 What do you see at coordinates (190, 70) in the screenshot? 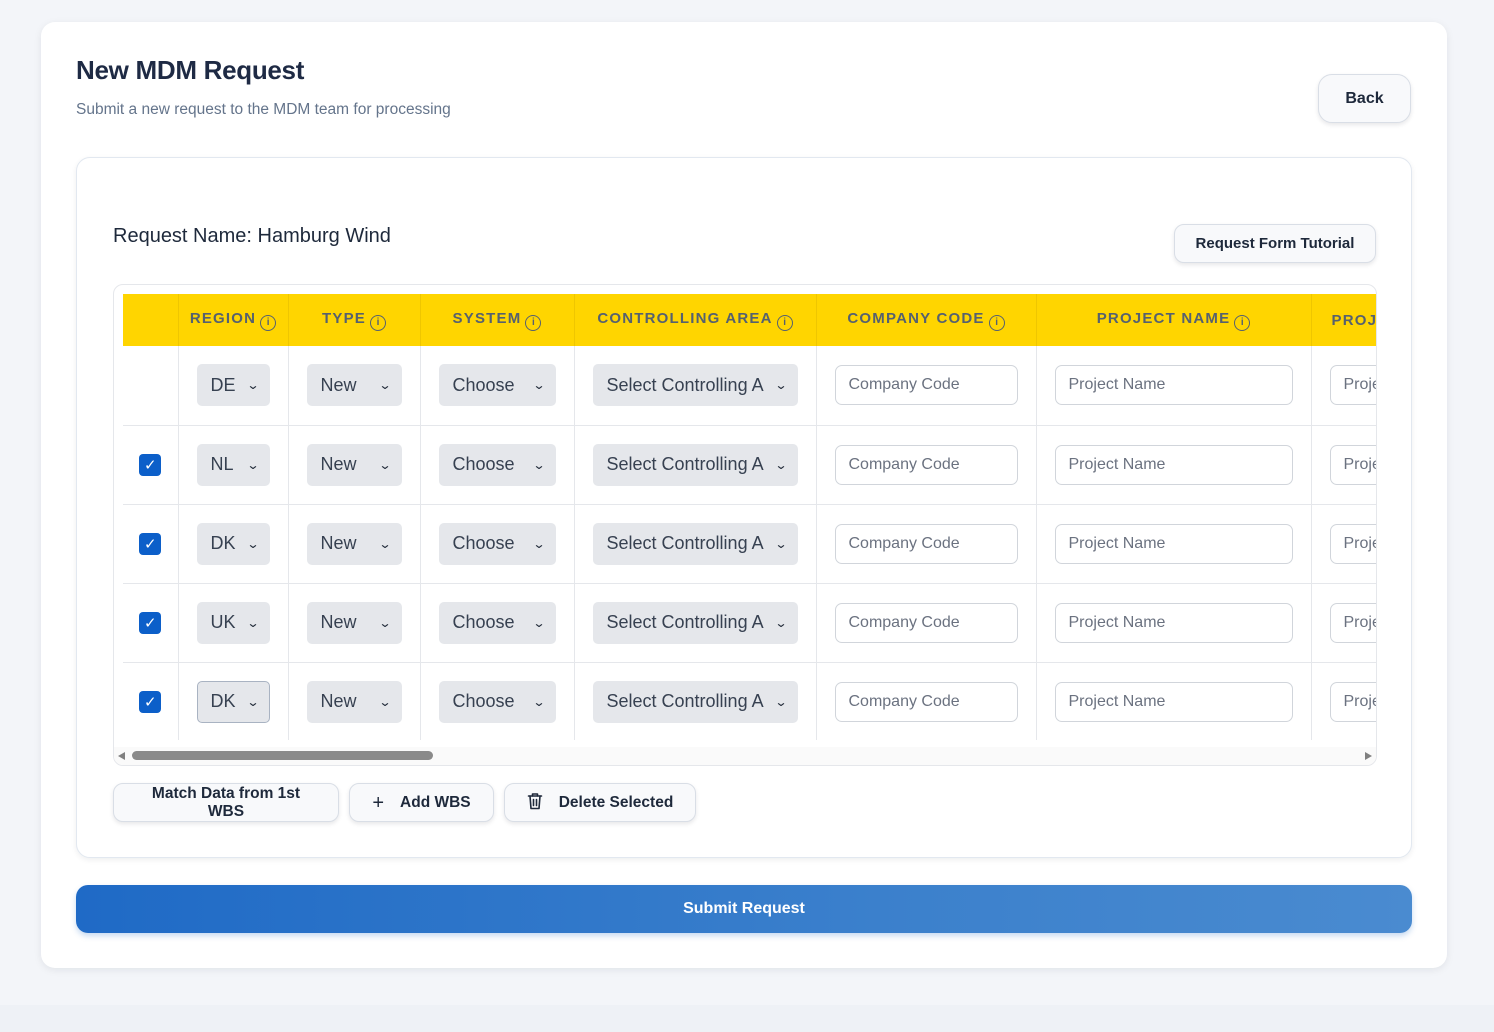
I see `page-title: New MDM Request` at bounding box center [190, 70].